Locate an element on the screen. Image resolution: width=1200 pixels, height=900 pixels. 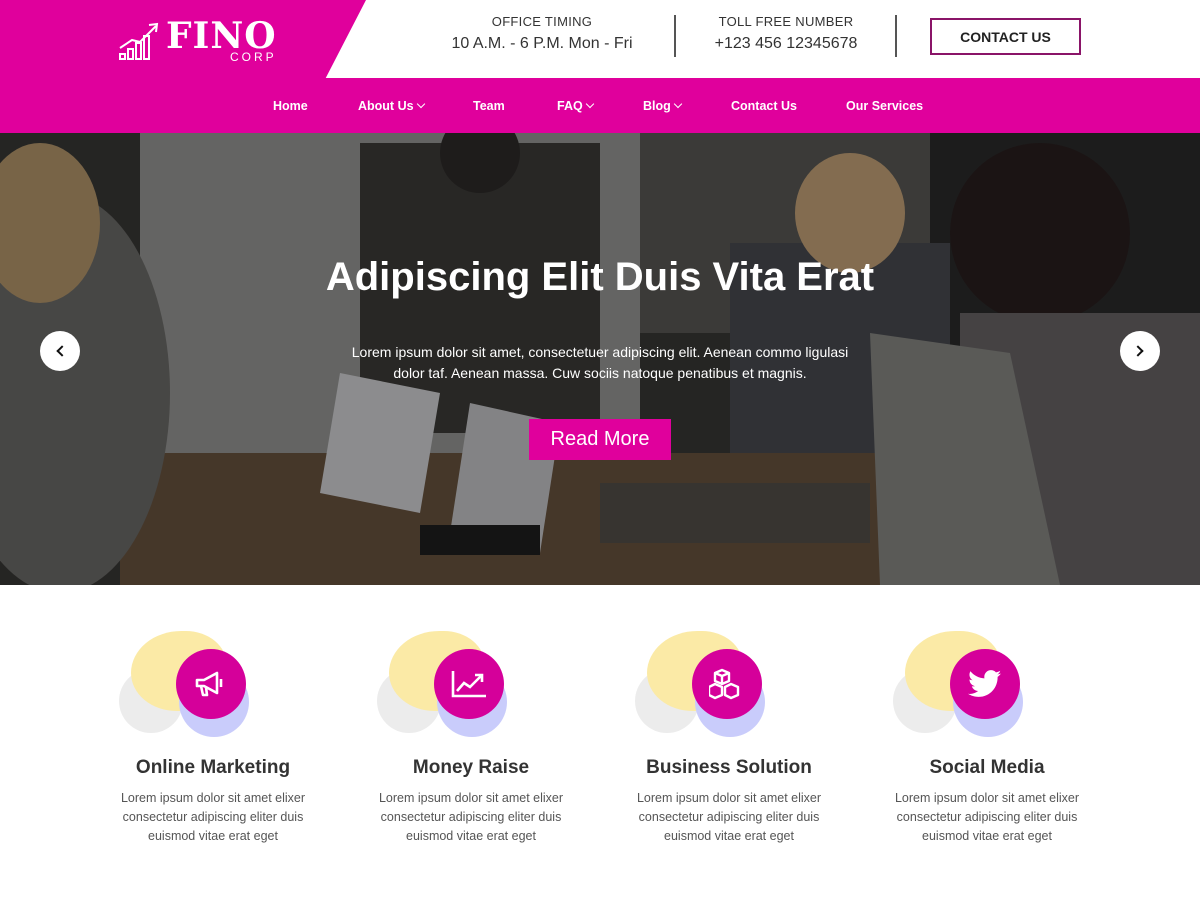
nav-item-blog: Blog is located at coordinates (663, 105).